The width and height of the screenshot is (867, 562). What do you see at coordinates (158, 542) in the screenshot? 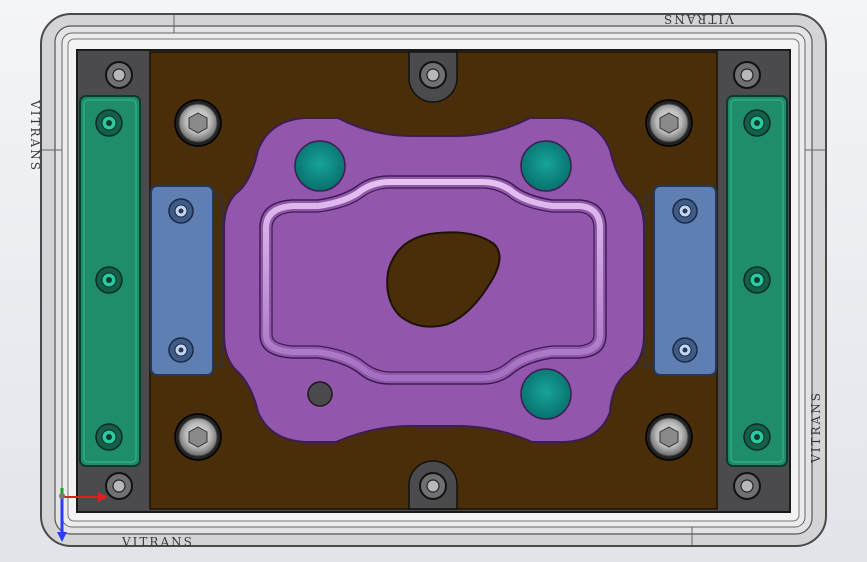
I see `engraving-bottom: VITRANS` at bounding box center [158, 542].